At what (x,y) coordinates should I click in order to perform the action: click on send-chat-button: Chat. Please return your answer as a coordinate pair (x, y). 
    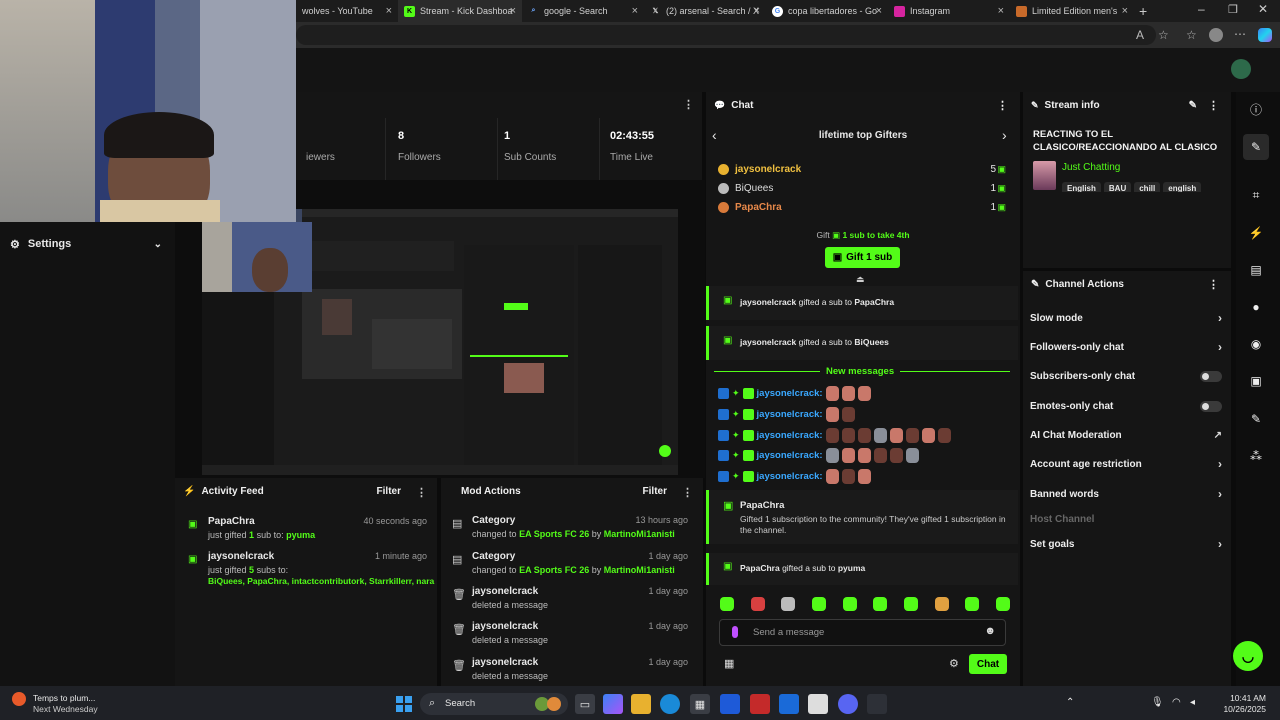
    Looking at the image, I should click on (988, 664).